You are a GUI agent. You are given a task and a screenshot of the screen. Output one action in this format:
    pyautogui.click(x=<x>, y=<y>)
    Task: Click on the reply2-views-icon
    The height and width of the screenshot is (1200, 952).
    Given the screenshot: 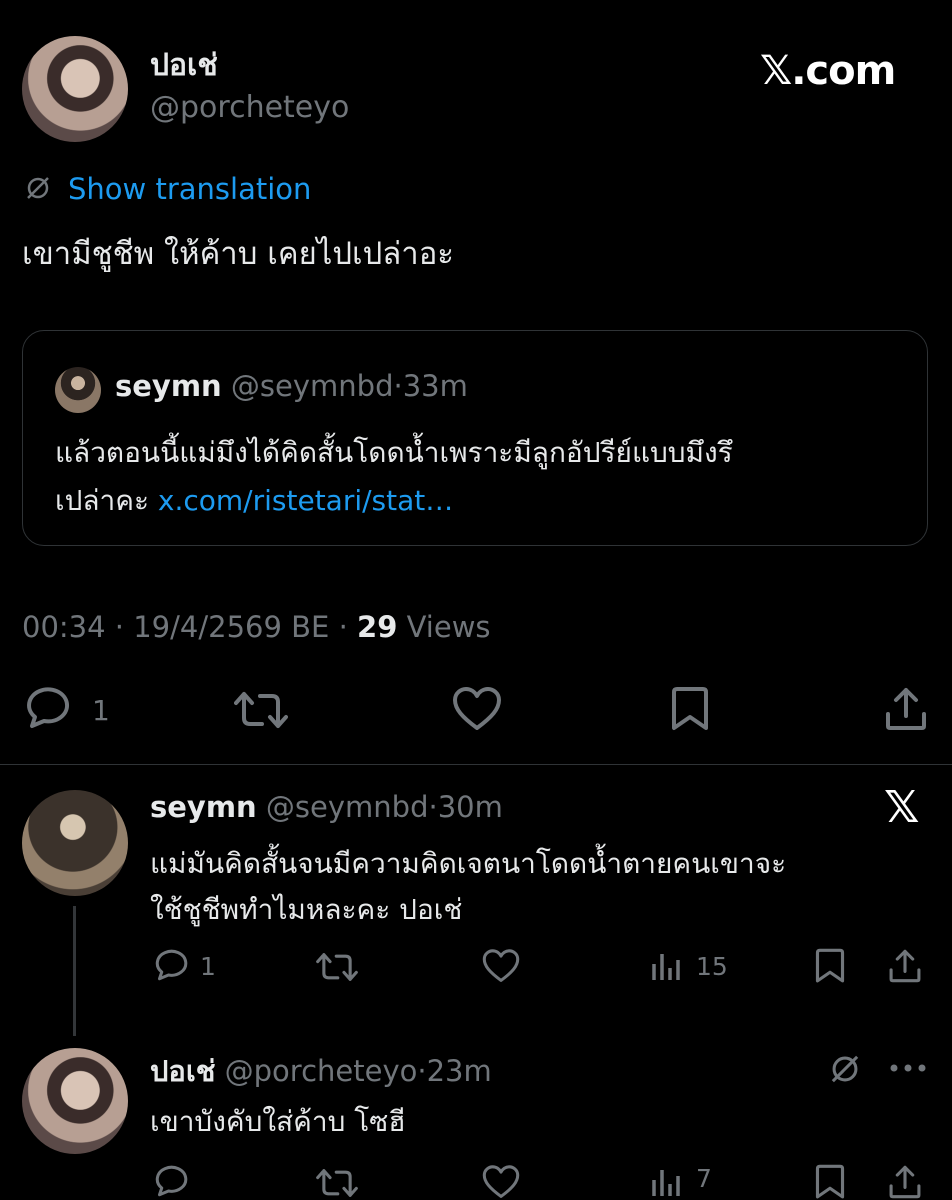 What is the action you would take?
    pyautogui.click(x=666, y=1182)
    